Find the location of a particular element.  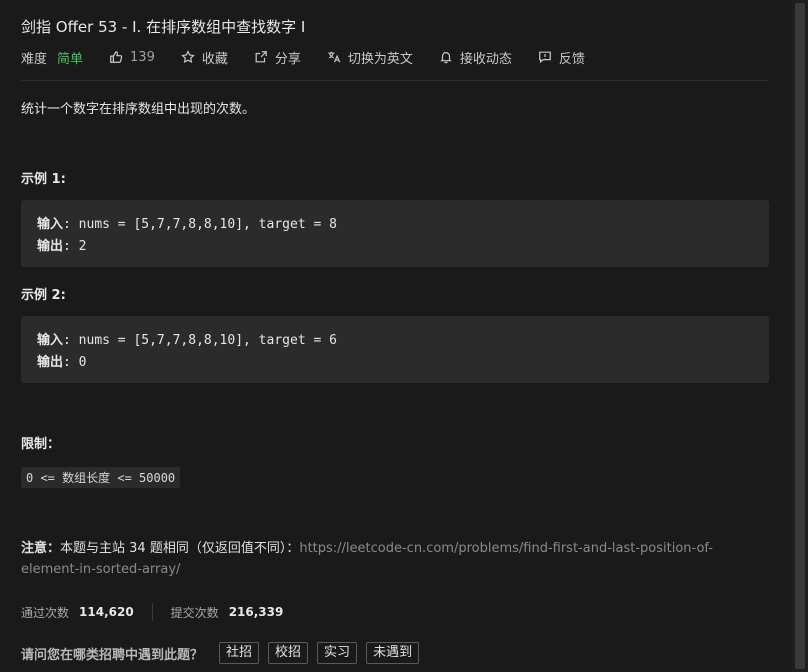

submissions-count: 216,339 is located at coordinates (256, 612).